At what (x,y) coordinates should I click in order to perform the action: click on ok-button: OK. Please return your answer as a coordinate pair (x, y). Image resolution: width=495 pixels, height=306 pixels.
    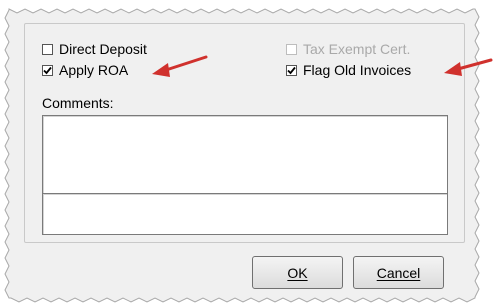
    Looking at the image, I should click on (297, 272).